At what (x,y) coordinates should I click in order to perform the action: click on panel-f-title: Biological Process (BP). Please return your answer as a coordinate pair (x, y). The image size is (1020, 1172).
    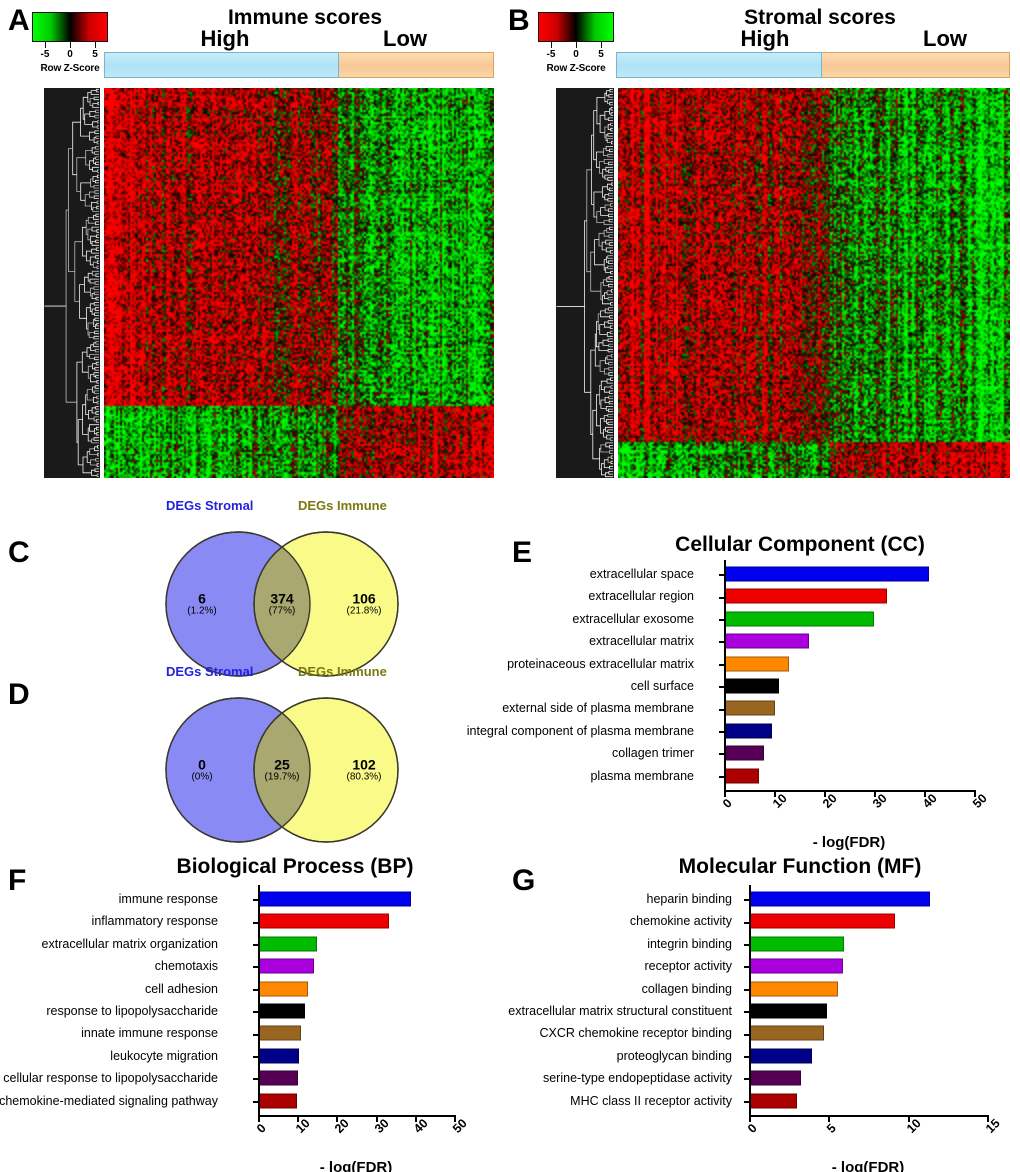
    Looking at the image, I should click on (295, 866).